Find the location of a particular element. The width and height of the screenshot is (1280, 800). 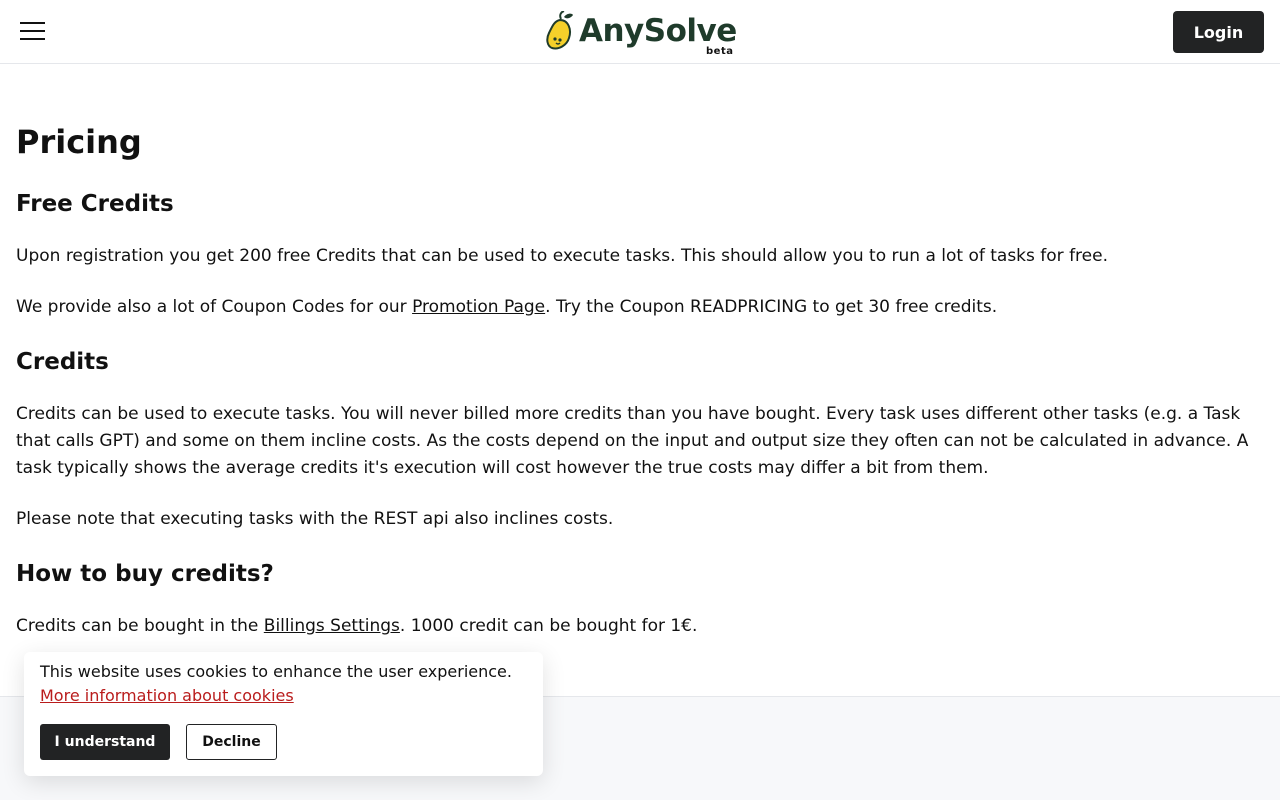

section-heading-buy-credits: How to buy credits? is located at coordinates (145, 574).